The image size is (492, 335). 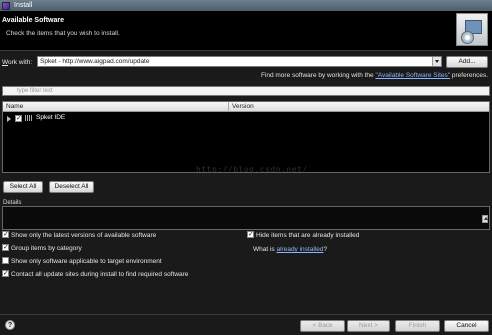 What do you see at coordinates (246, 314) in the screenshot?
I see `footer-divider` at bounding box center [246, 314].